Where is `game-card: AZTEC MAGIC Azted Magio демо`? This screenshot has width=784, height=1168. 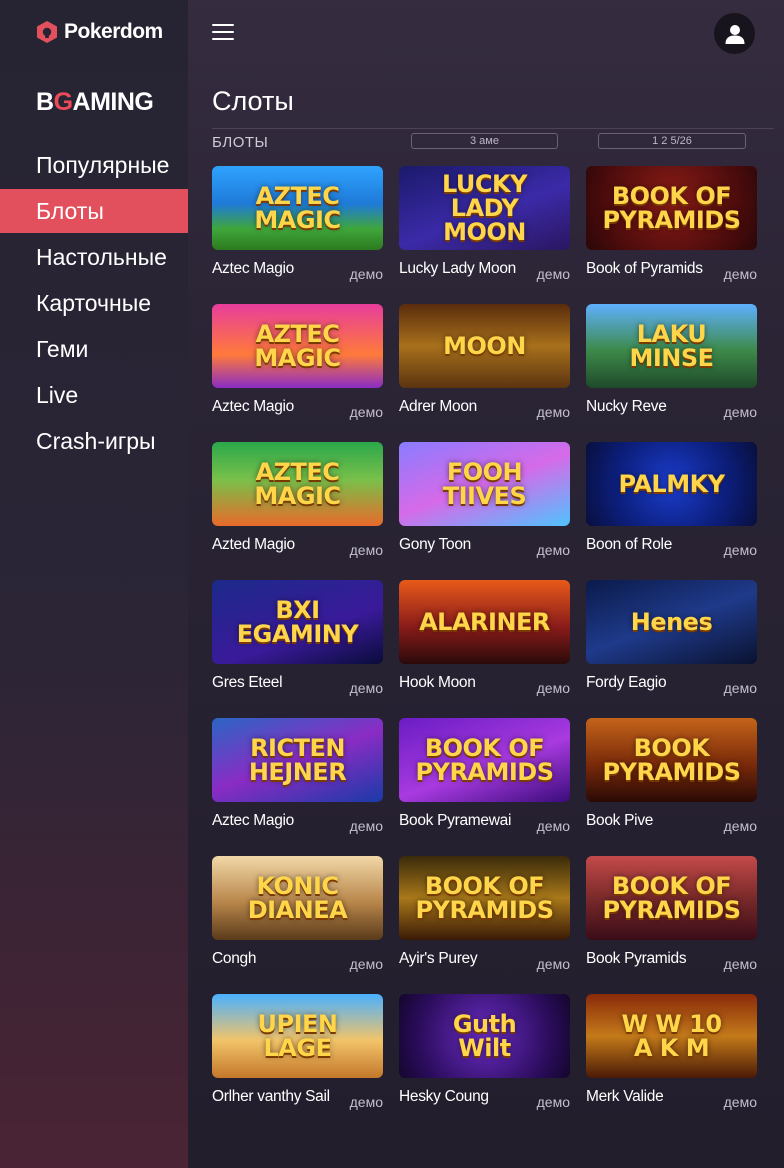 game-card: AZTEC MAGIC Azted Magio демо is located at coordinates (297, 501).